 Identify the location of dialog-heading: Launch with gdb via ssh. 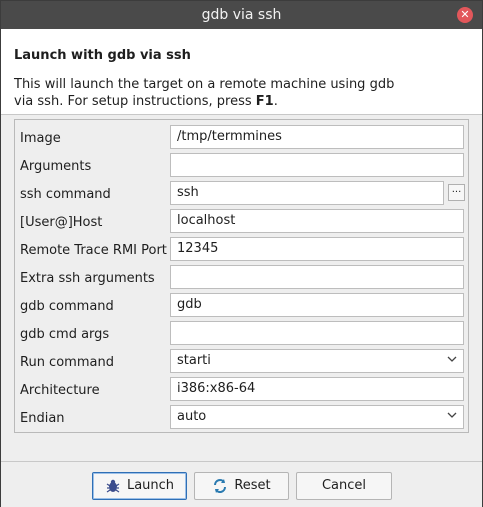
(102, 55).